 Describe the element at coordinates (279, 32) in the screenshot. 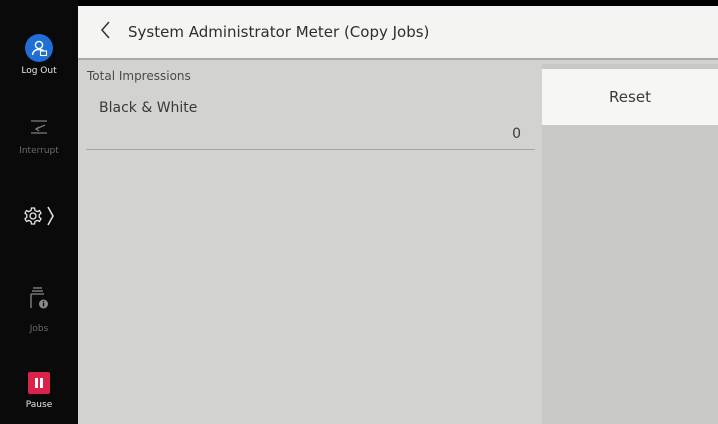

I see `page-title: System Administrator Meter (Copy Jobs)` at that location.